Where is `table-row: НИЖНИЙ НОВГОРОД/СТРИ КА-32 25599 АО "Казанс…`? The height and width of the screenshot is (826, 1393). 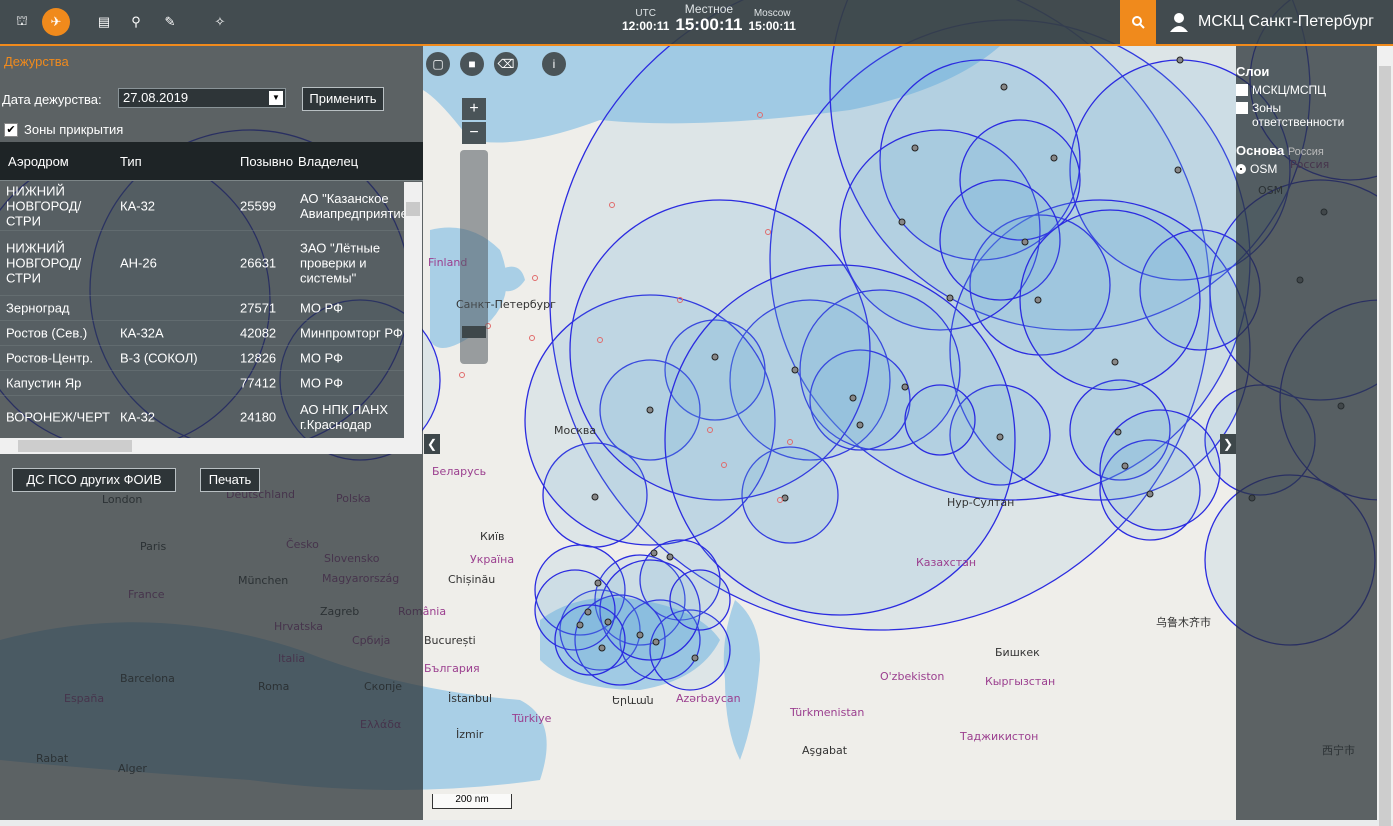
table-row: НИЖНИЙ НОВГОРОД/СТРИ КА-32 25599 АО "Казанс… is located at coordinates (202, 206).